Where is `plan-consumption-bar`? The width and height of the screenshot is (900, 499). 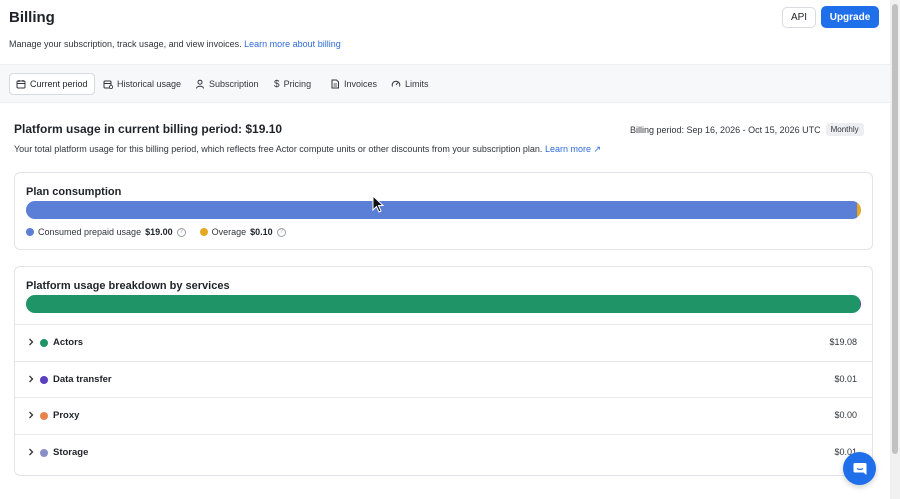 plan-consumption-bar is located at coordinates (443, 210).